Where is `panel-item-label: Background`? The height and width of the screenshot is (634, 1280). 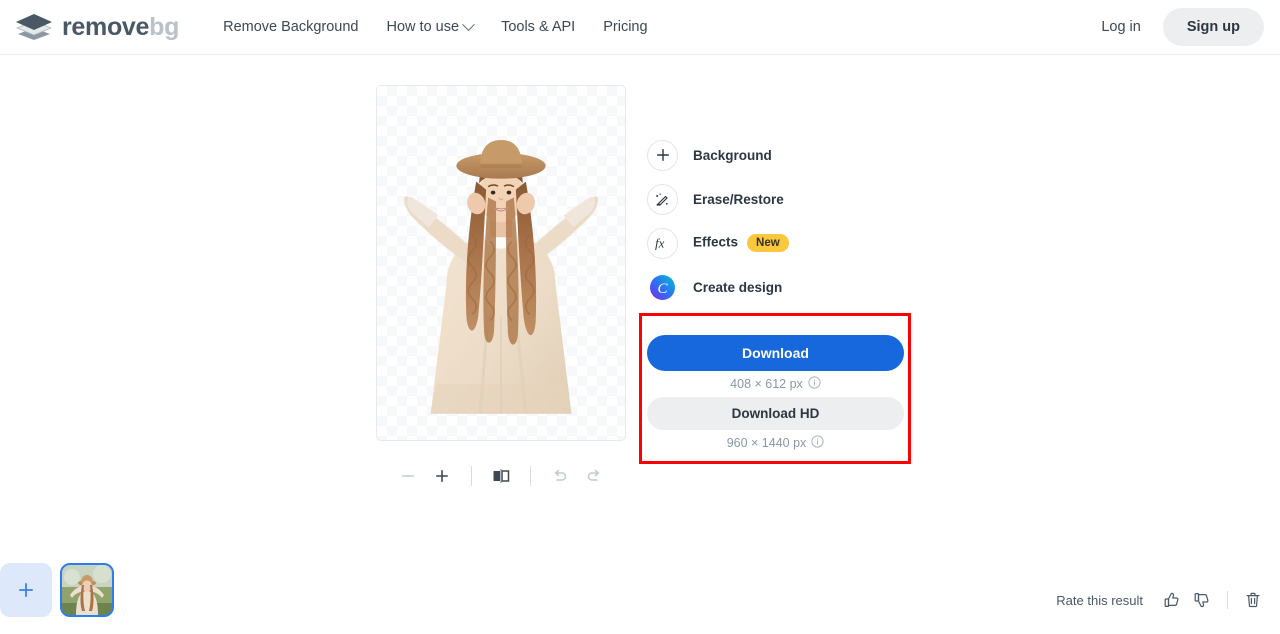
panel-item-label: Background is located at coordinates (732, 155).